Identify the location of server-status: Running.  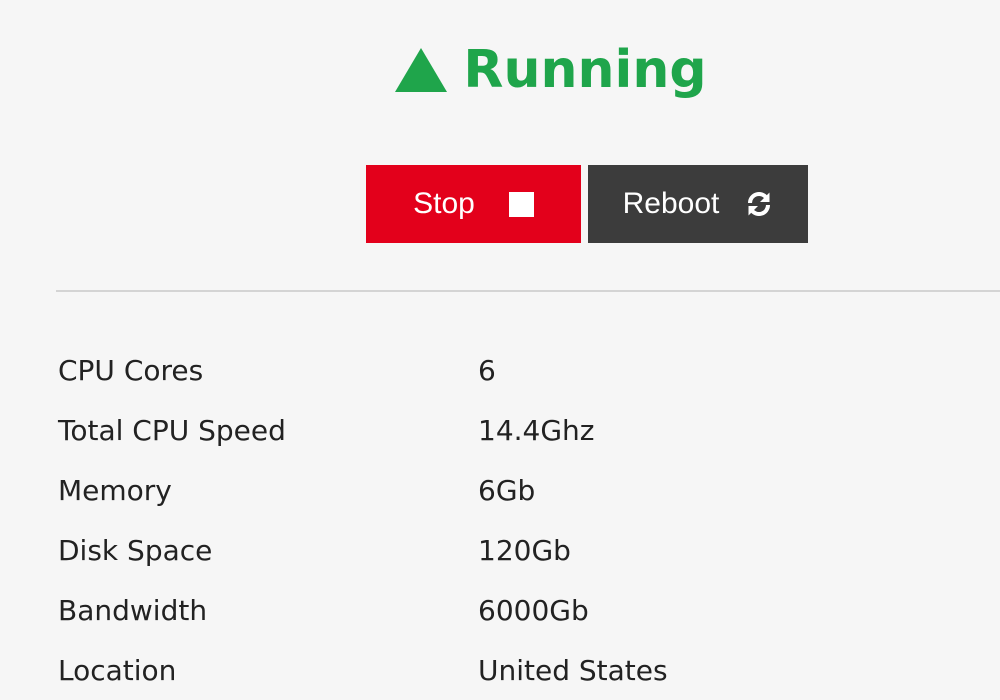
(500, 70).